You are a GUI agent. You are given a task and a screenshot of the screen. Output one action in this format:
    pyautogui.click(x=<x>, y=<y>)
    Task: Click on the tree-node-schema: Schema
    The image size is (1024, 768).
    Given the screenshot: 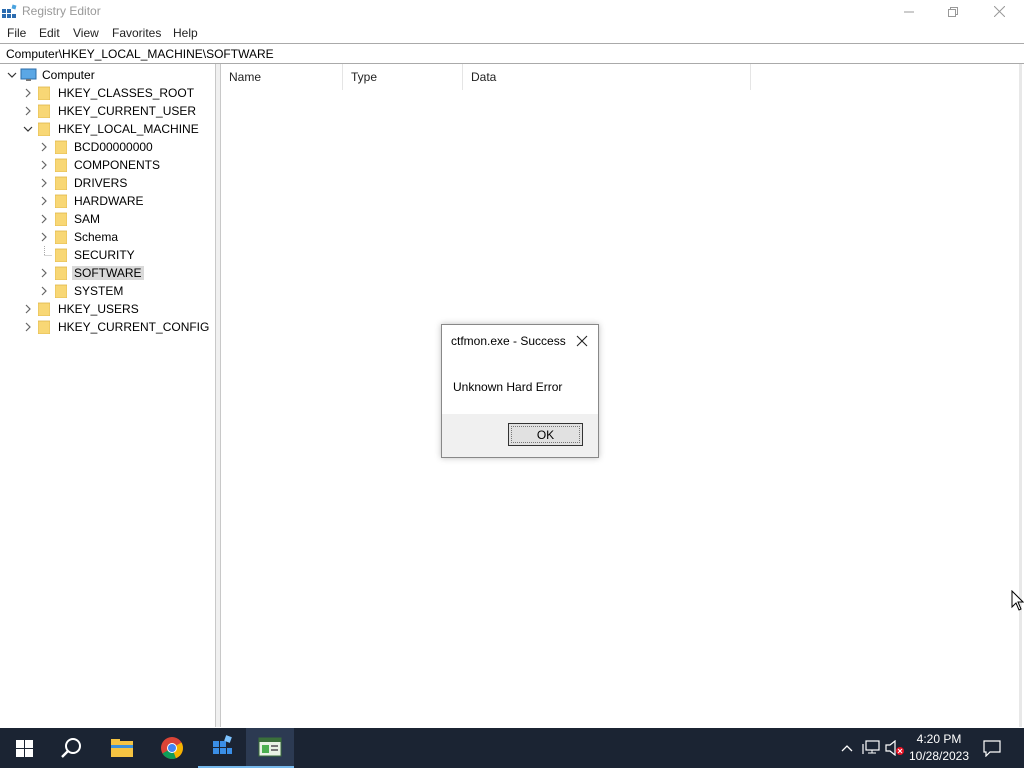 What is the action you would take?
    pyautogui.click(x=107, y=237)
    